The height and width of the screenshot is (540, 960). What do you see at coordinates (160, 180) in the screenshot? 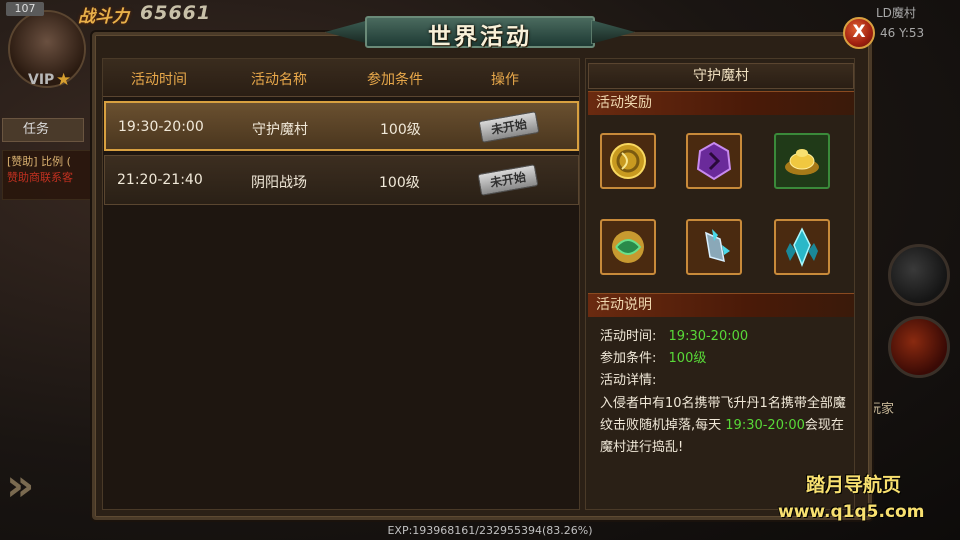
I see `row-time: 21:20-21:40` at bounding box center [160, 180].